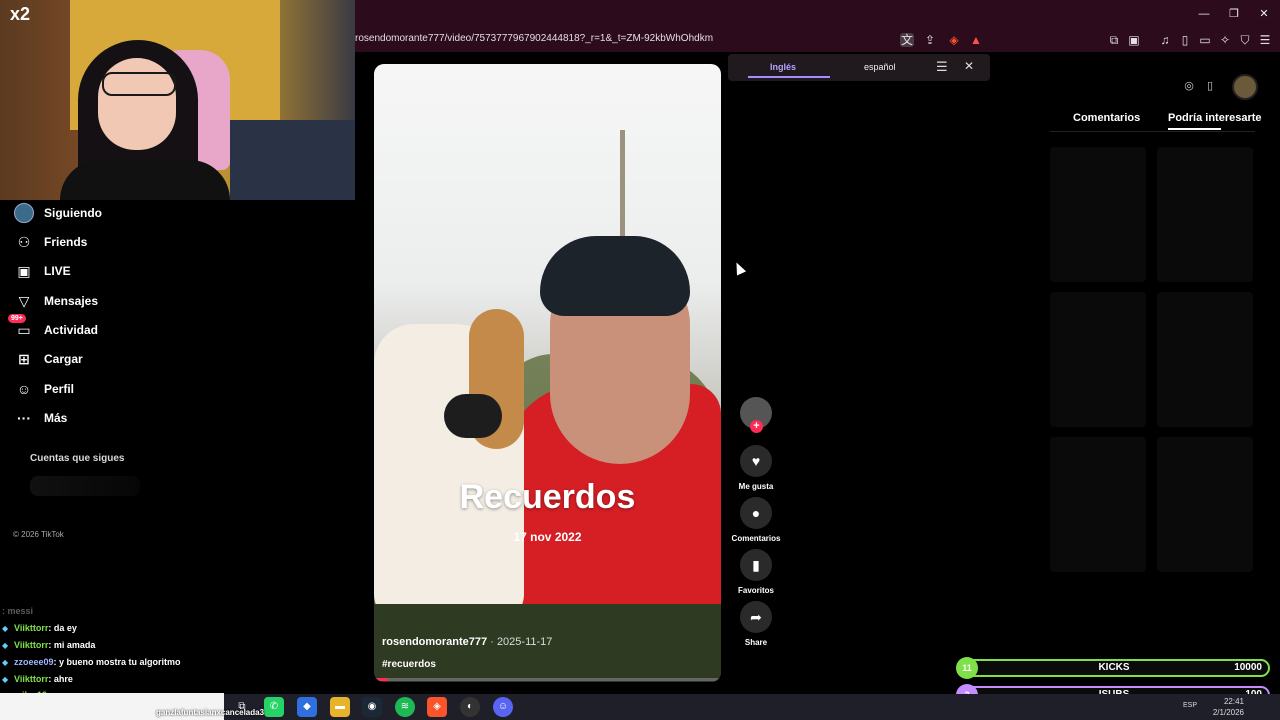 Image resolution: width=1280 pixels, height=720 pixels. I want to click on brave-icon: ◈, so click(437, 707).